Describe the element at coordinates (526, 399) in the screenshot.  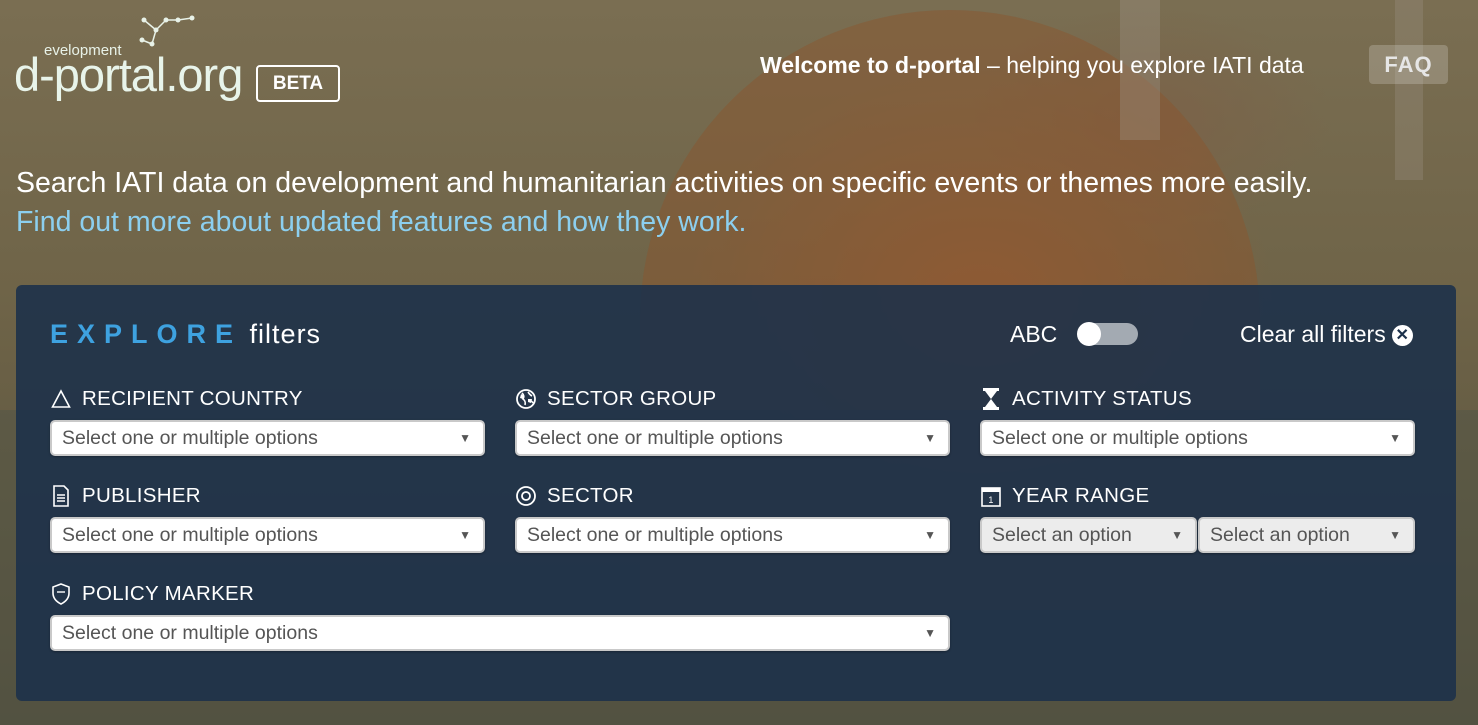
I see `globe-icon` at that location.